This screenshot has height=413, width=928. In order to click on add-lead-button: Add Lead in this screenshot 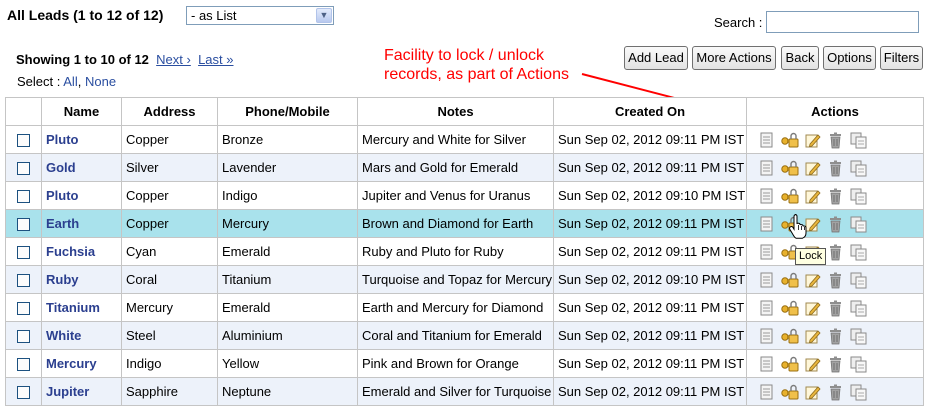, I will do `click(656, 58)`.